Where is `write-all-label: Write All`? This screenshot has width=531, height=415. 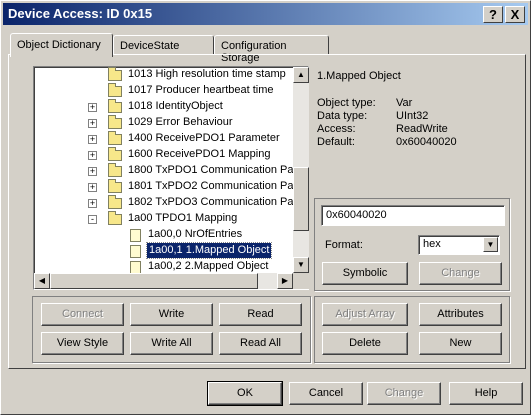
write-all-label: Write All is located at coordinates (171, 343).